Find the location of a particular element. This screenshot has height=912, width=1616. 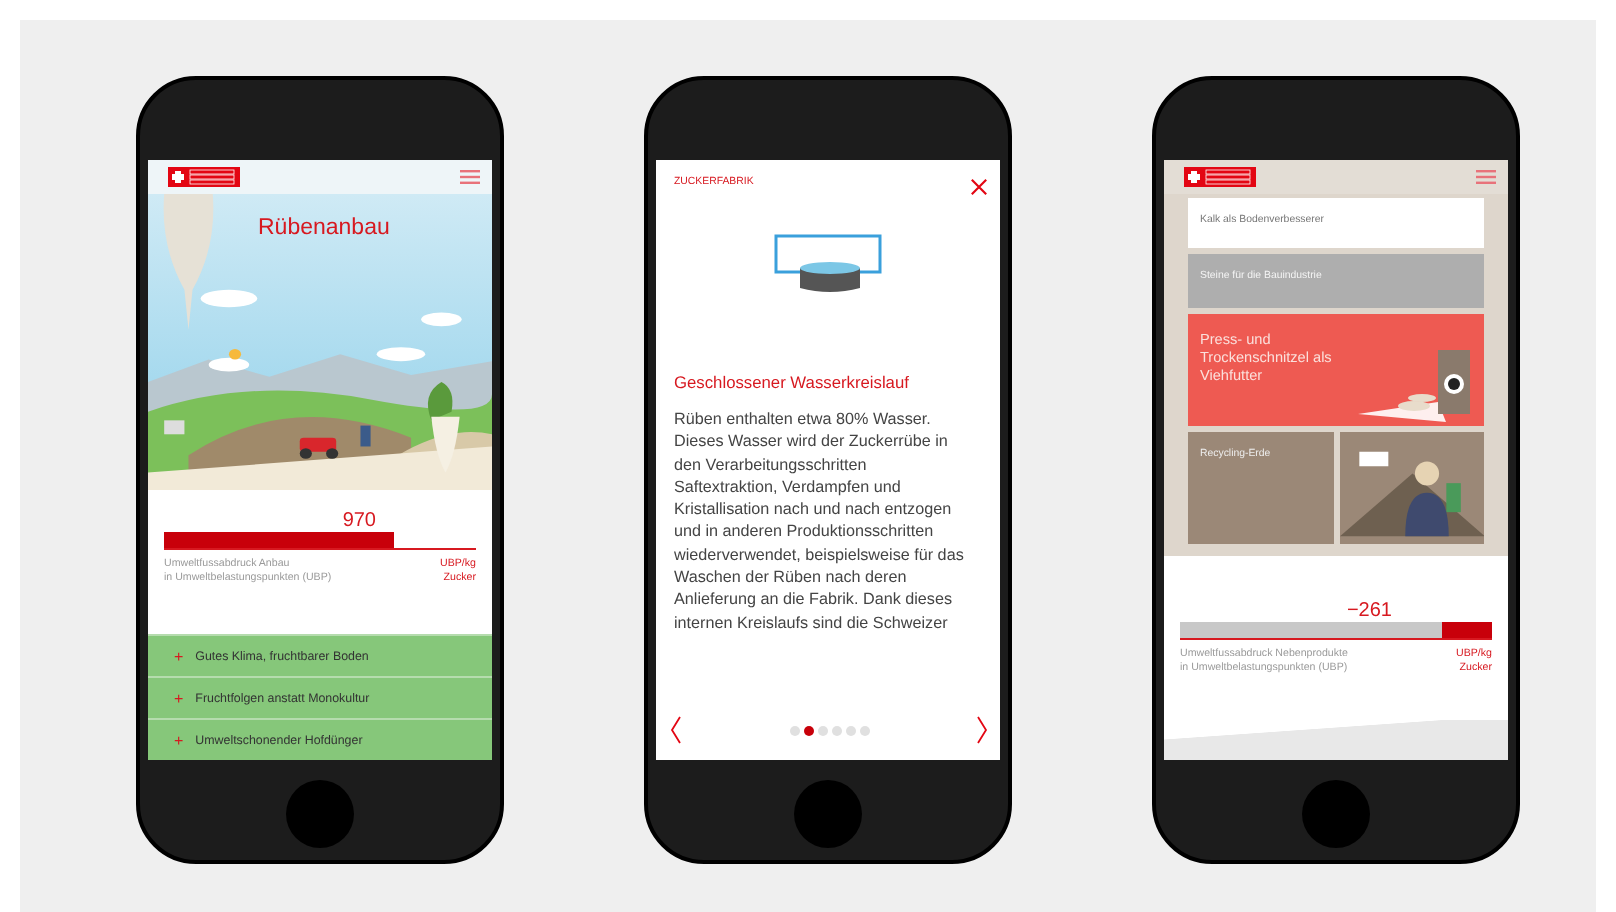

article-text: Rüben enthalten etwa 80% Wasser. Dieses Wasser wird der Zuckerrübe in den Verarbeitungsschritten Saftextraktion, Verdampfen und Kristallisation nach und nach entzogen und in anderen Produktionsschritten wiederverwendet, beispielsweise für das Waschen der Rüben nach deren Anlieferung an die Fabrik. Dank dieses internen Kreislaufs sind die Schweizer is located at coordinates (820, 521).